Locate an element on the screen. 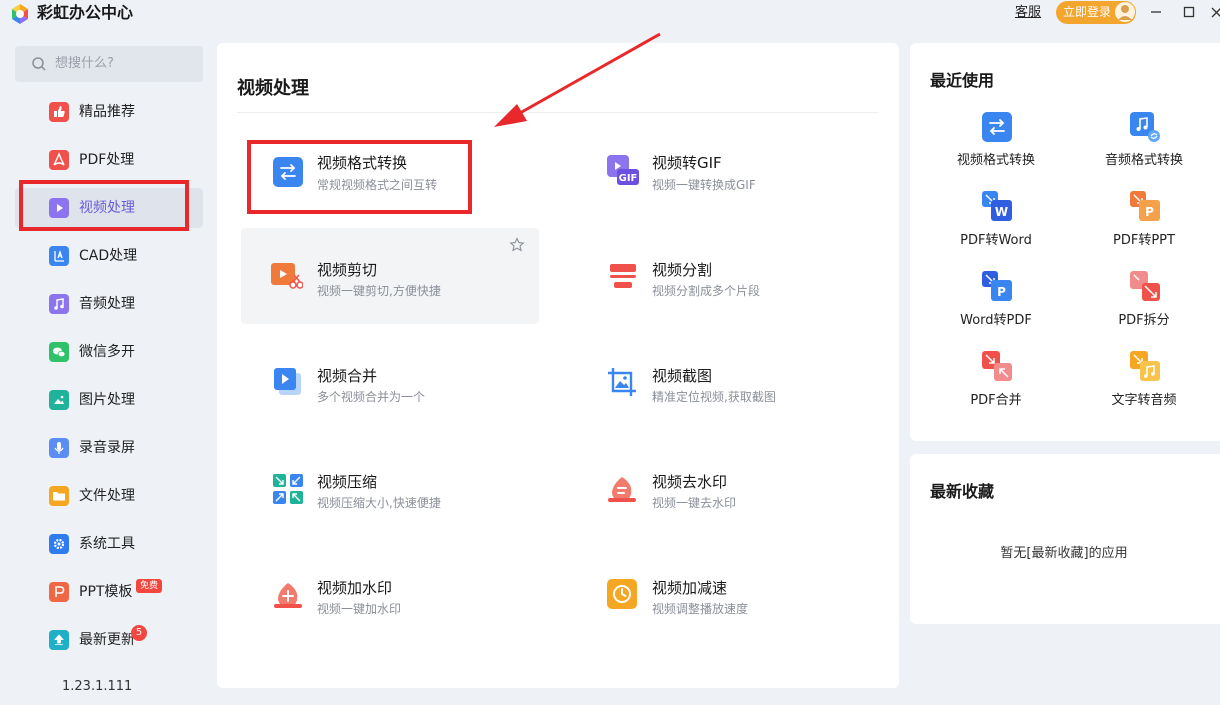 This screenshot has height=705, width=1220. svg-text: W is located at coordinates (1001, 212).